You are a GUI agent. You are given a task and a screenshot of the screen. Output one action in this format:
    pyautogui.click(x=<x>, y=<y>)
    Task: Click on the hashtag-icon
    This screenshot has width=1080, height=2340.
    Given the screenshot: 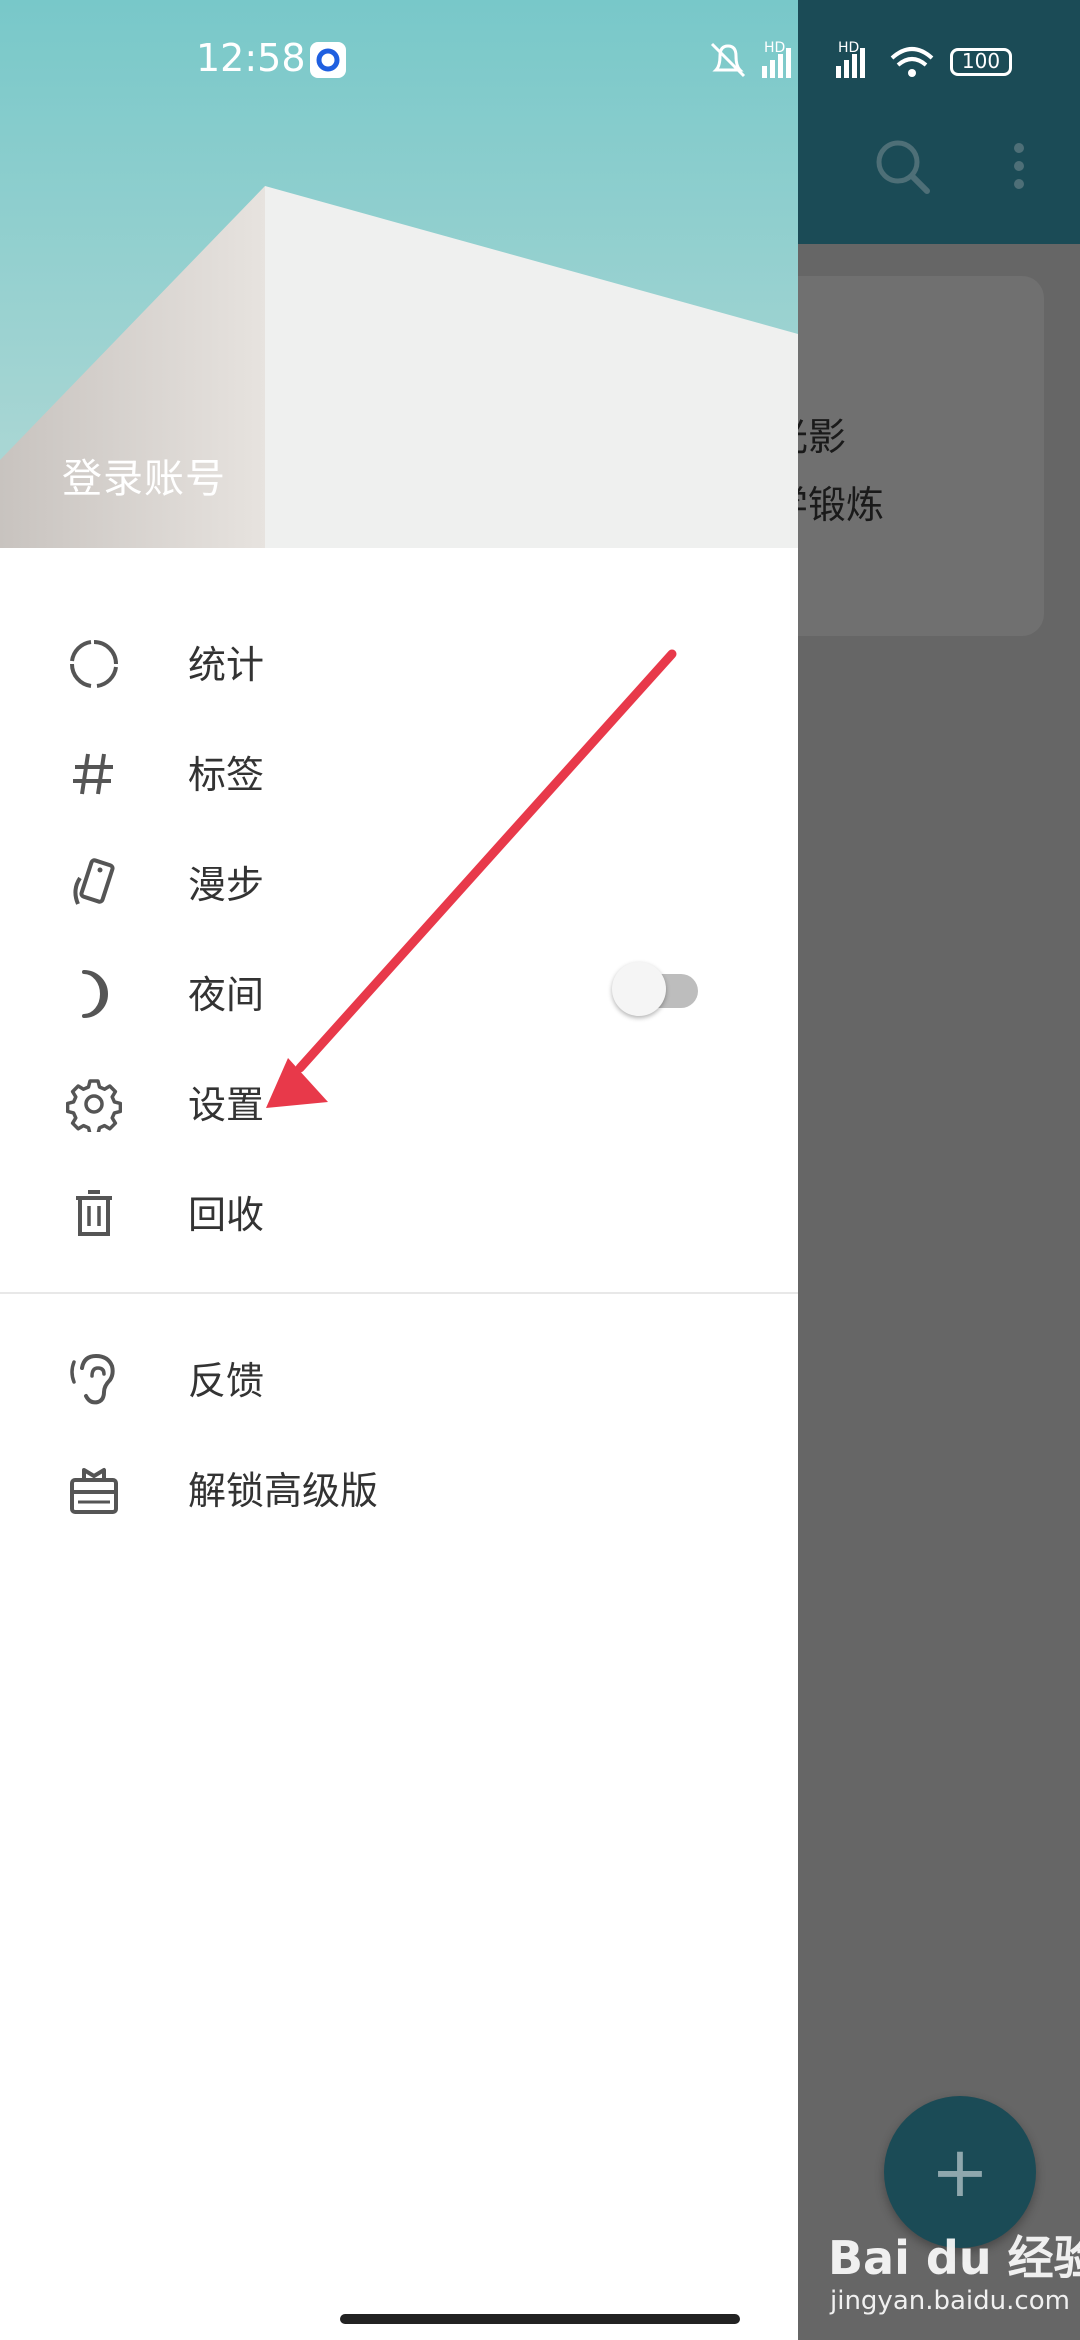 What is the action you would take?
    pyautogui.click(x=93, y=774)
    